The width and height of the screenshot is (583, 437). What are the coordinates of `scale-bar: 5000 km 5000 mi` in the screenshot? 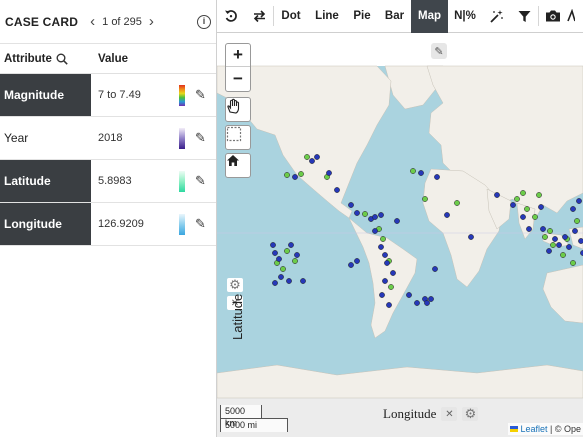 It's located at (255, 418).